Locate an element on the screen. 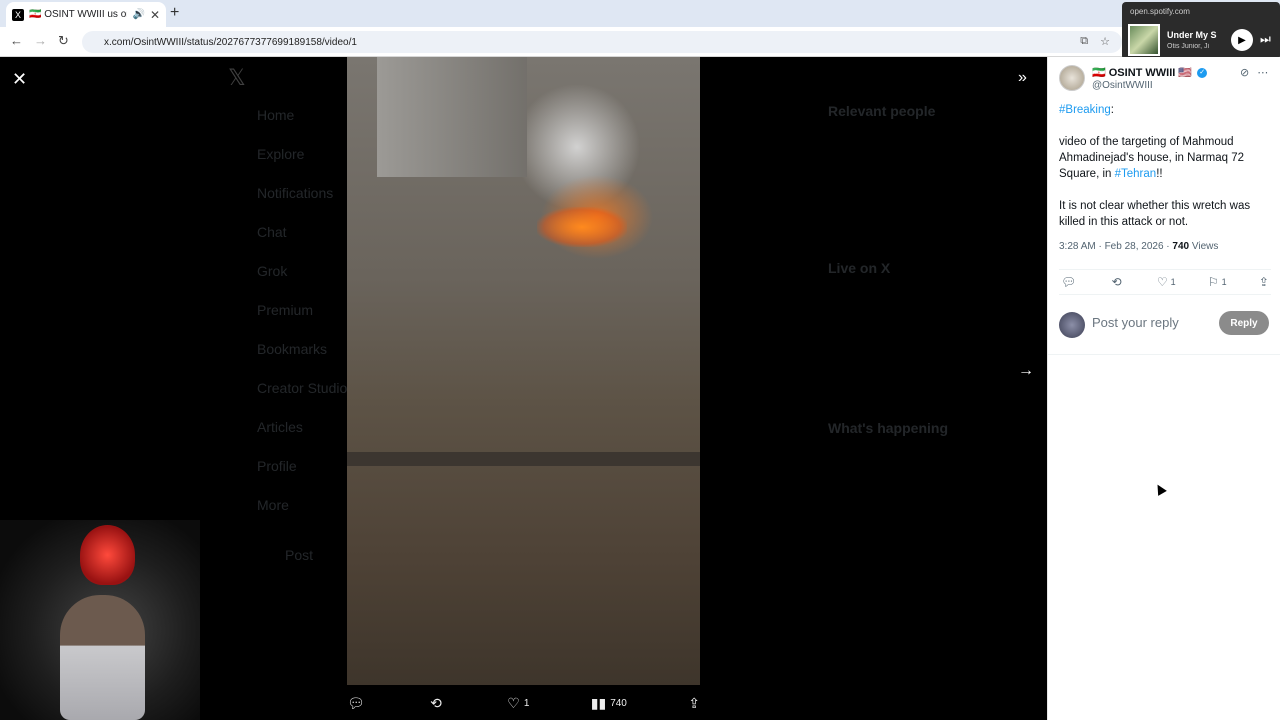 This screenshot has width=1280, height=720. post-timestamp: 3:28 AM · Feb 28, 2026 · is located at coordinates (1115, 246).